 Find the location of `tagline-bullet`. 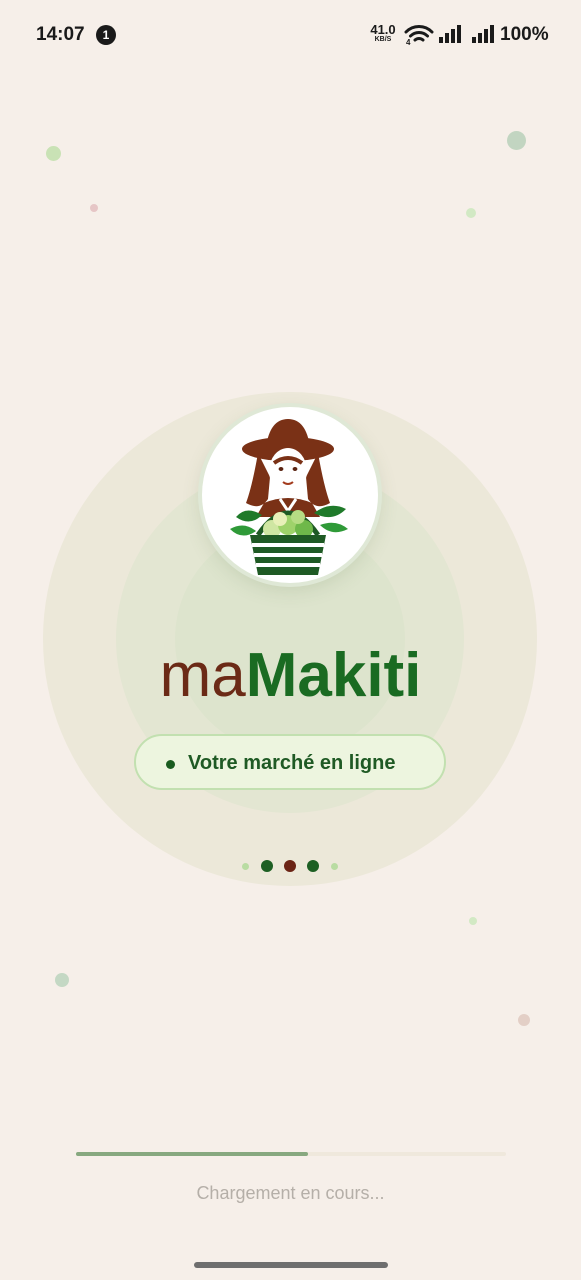

tagline-bullet is located at coordinates (170, 764).